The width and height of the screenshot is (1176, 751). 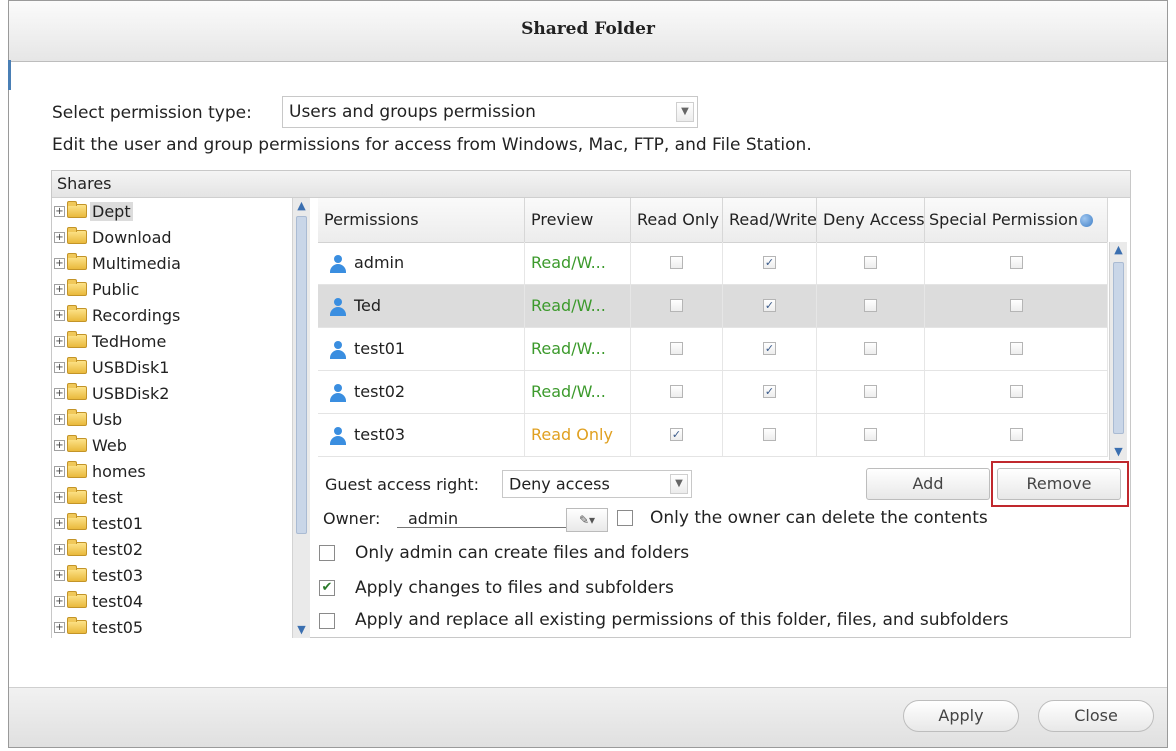 I want to click on share-item: + test05, so click(x=99, y=626).